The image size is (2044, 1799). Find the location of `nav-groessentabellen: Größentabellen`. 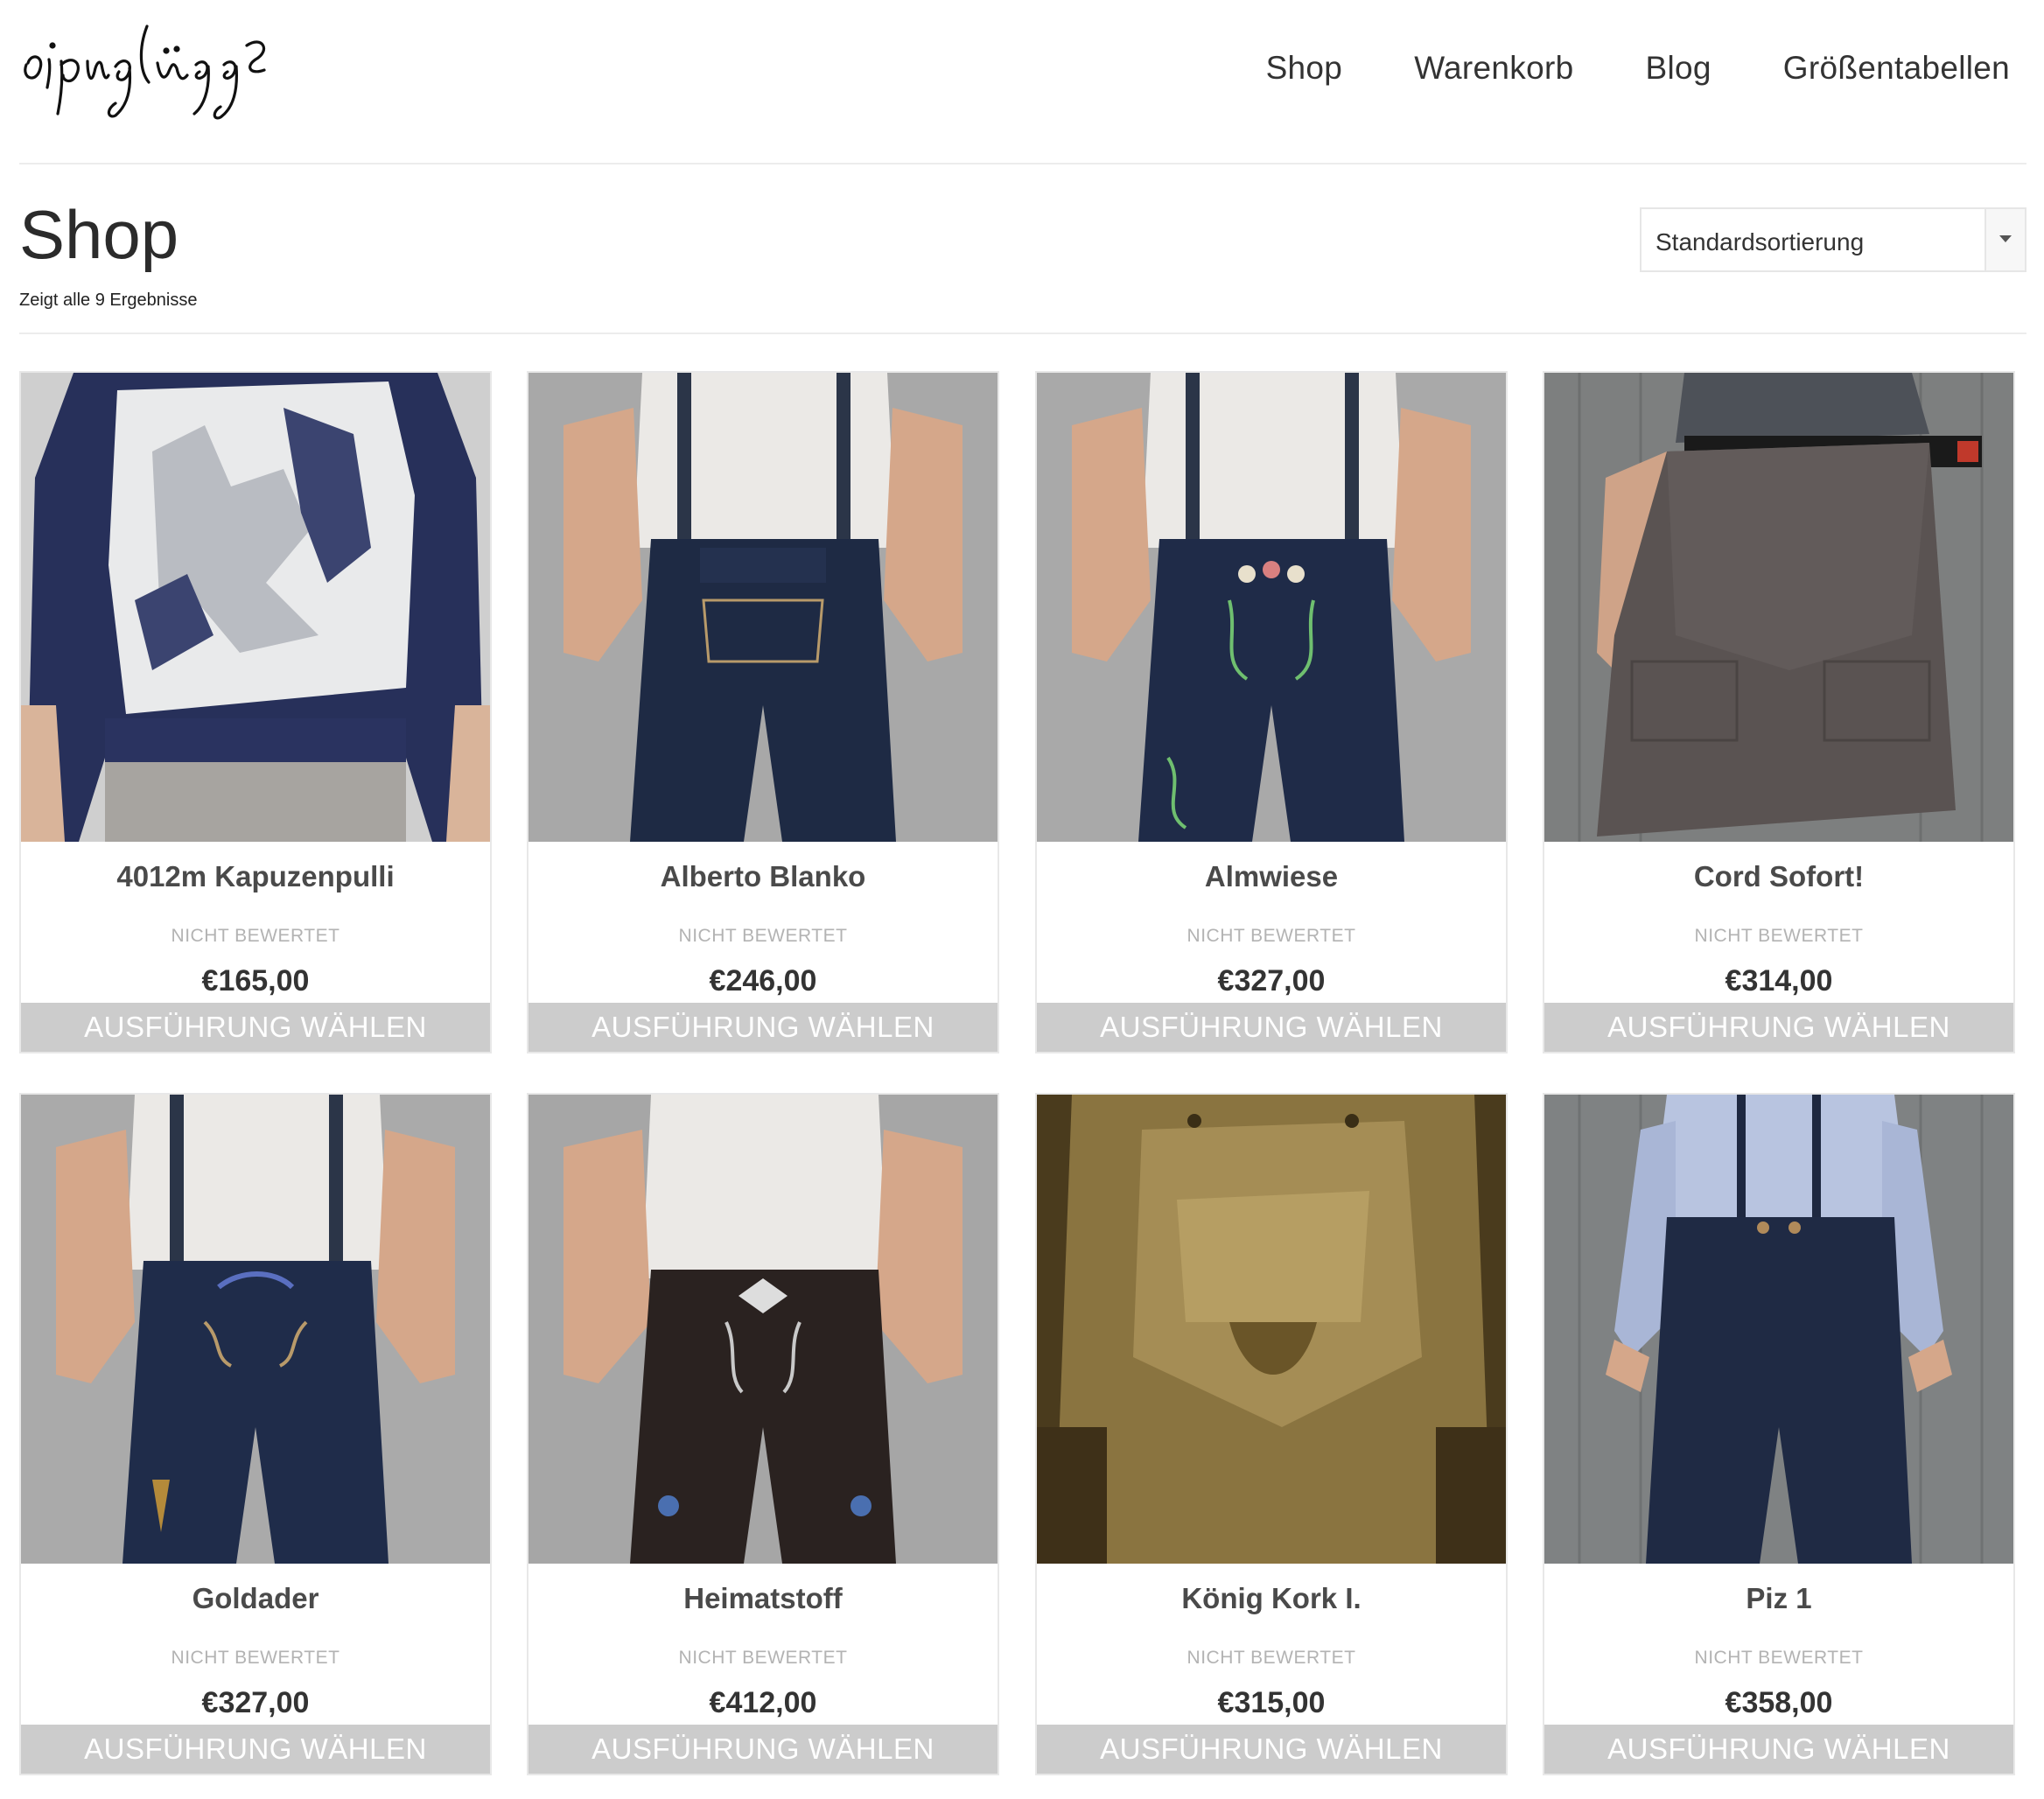

nav-groessentabellen: Größentabellen is located at coordinates (1896, 68).